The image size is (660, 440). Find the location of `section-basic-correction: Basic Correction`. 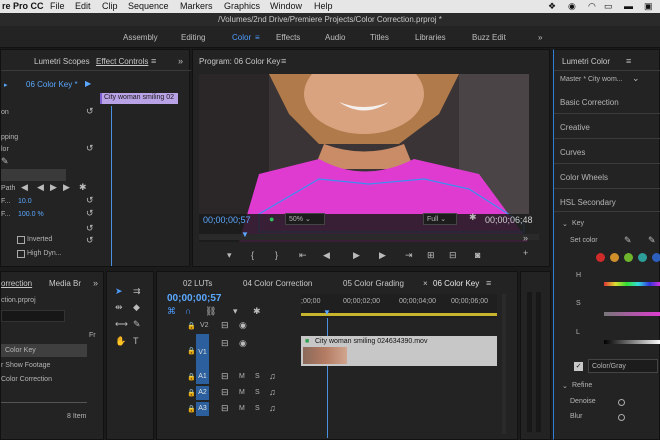

section-basic-correction: Basic Correction is located at coordinates (589, 102).